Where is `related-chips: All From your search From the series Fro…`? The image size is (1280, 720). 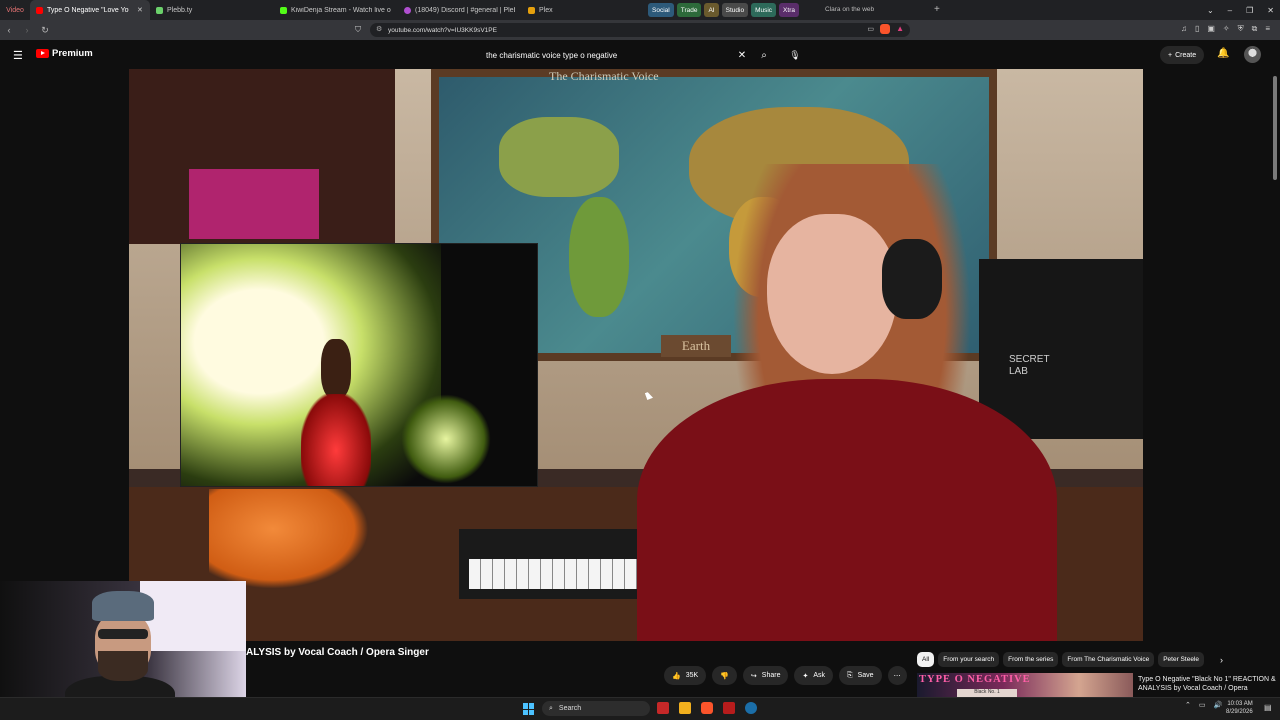
related-chips: All From your search From the series Fro… is located at coordinates (1073, 659).